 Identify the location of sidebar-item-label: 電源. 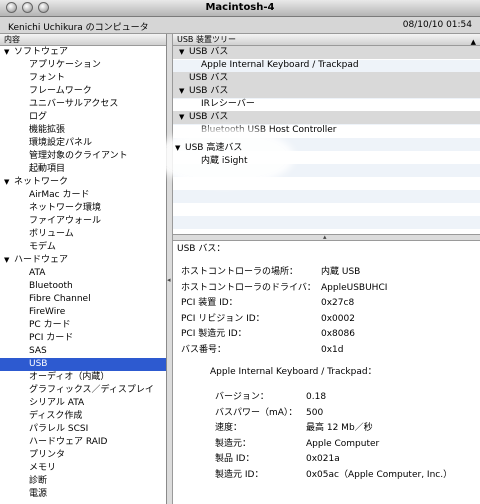
(38, 494).